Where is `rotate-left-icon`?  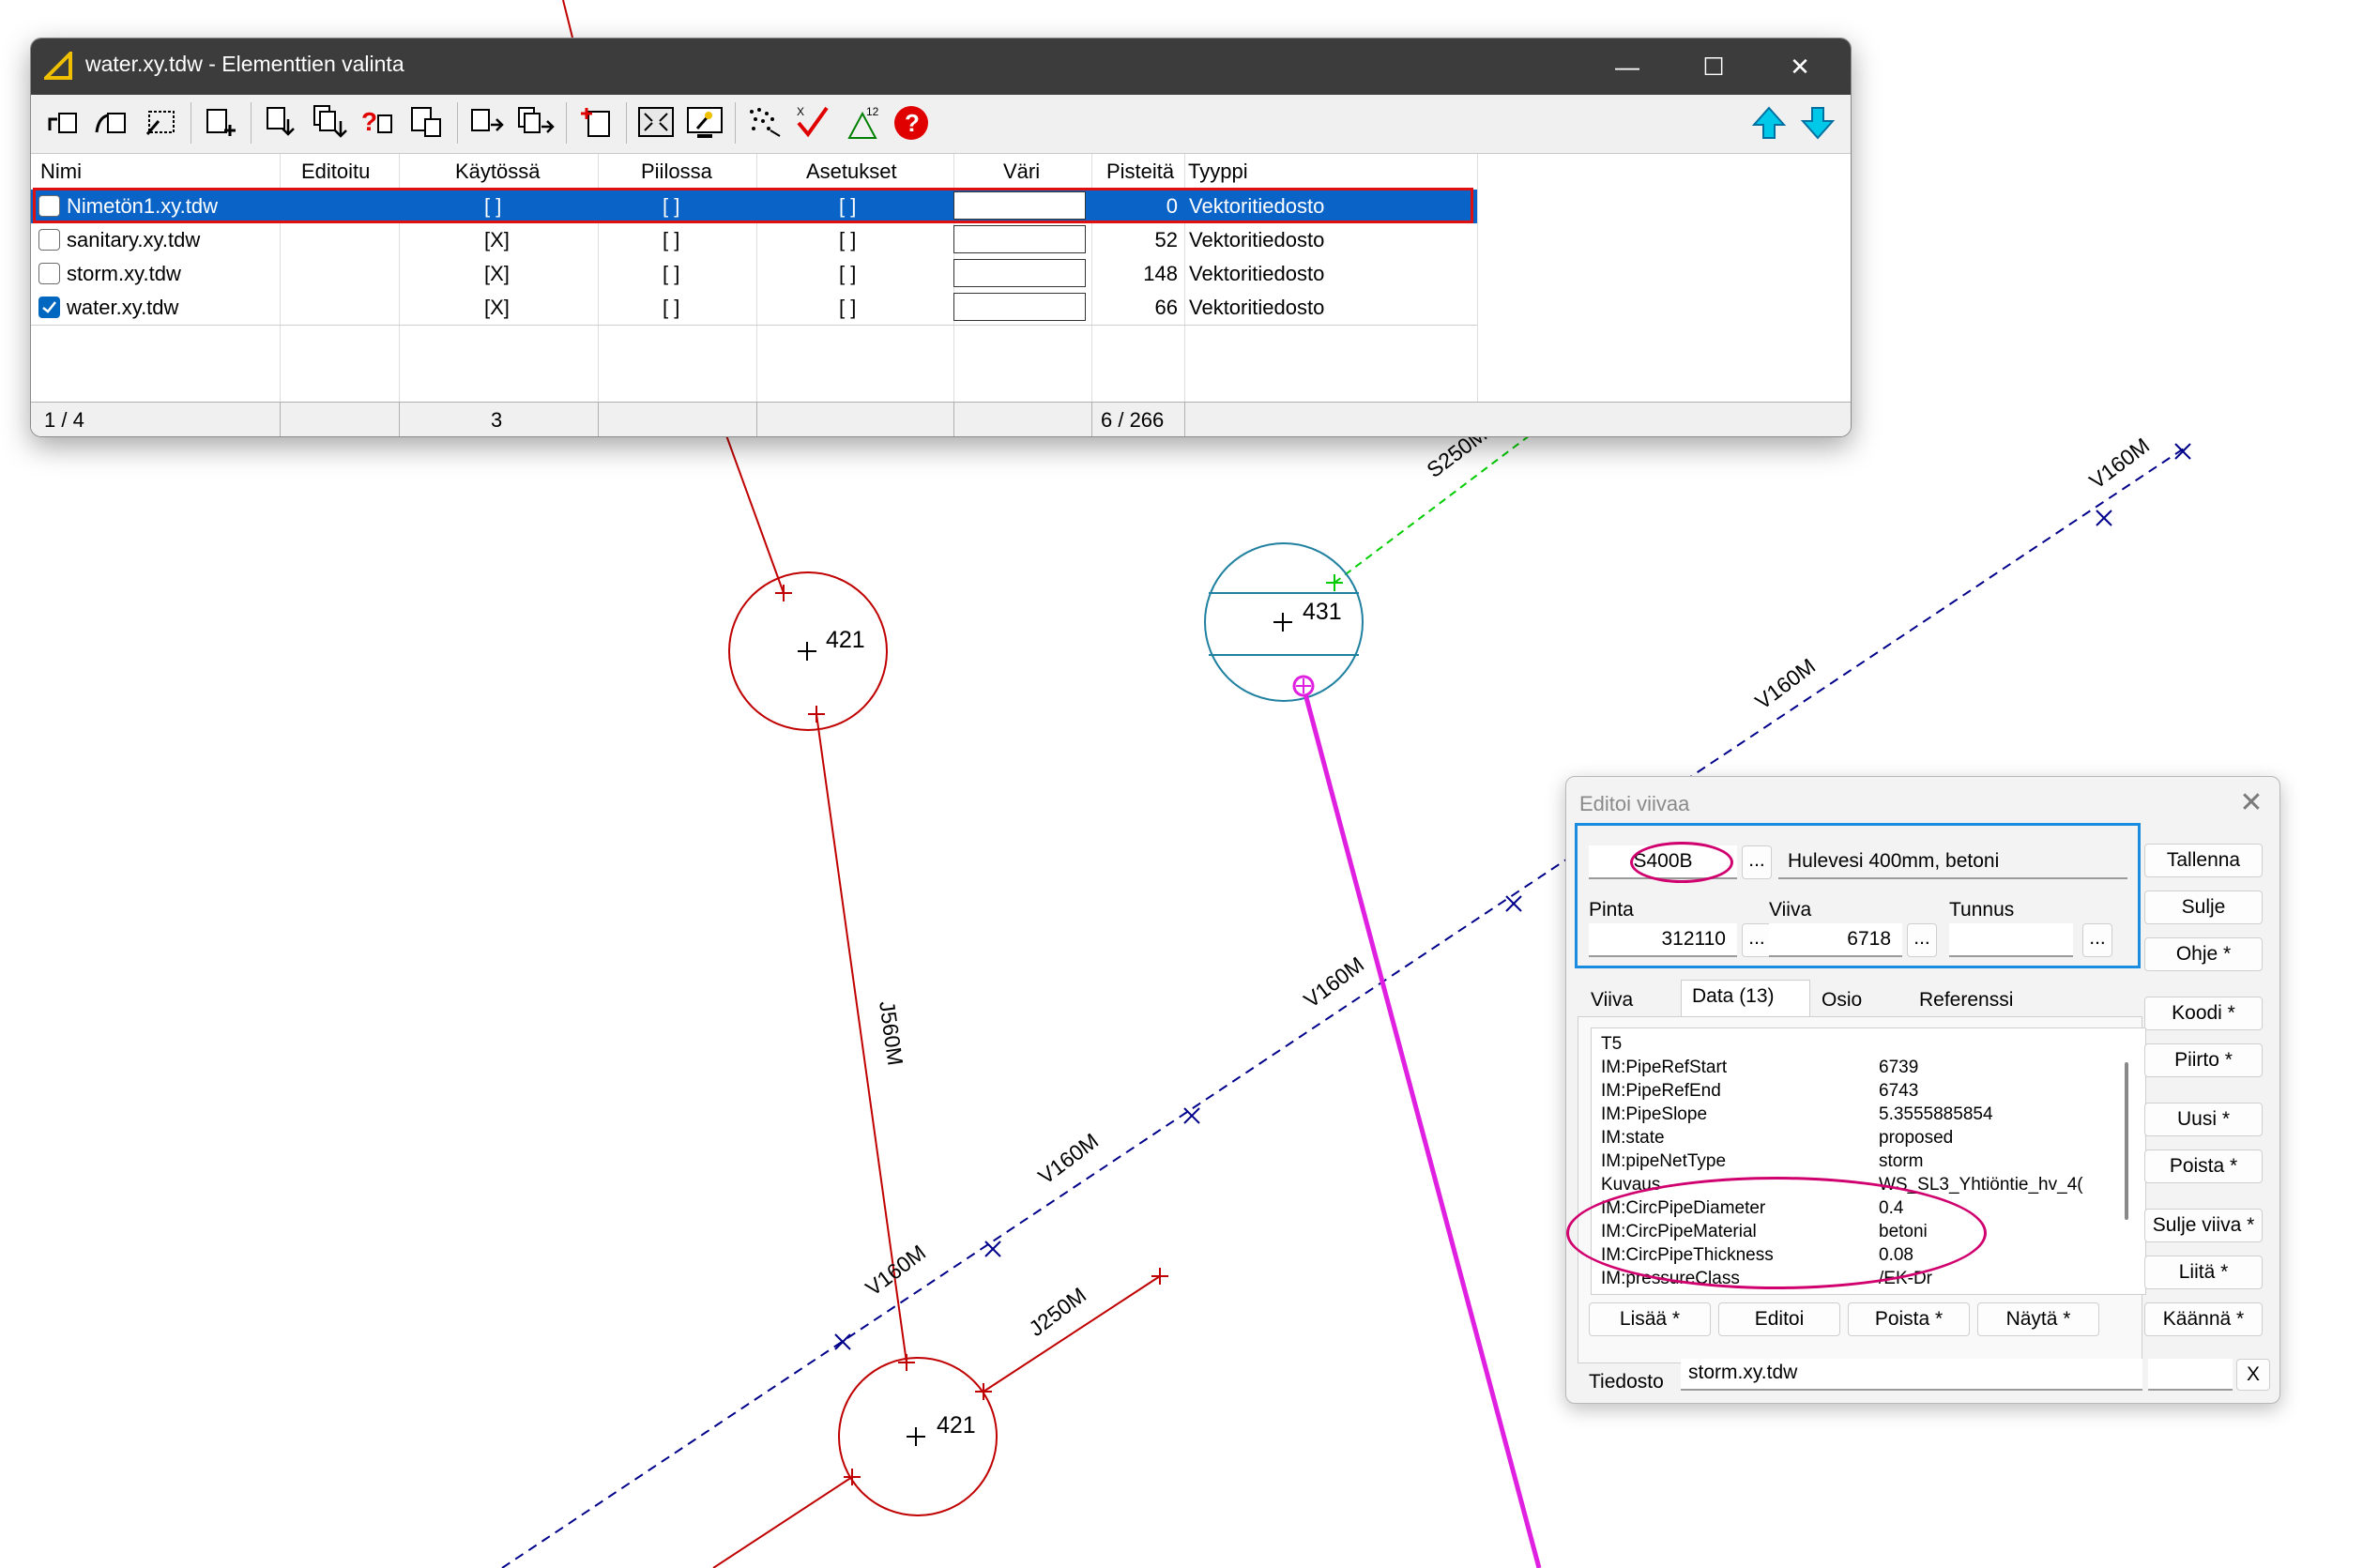
rotate-left-icon is located at coordinates (63, 123).